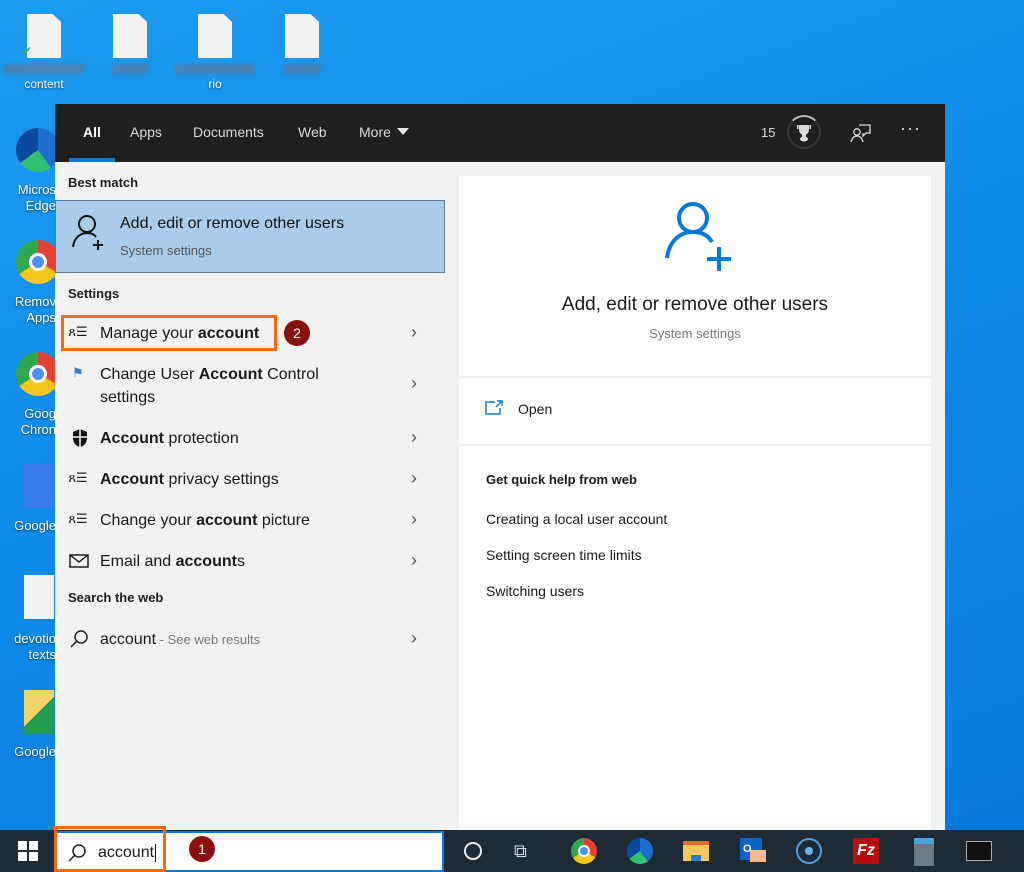 The image size is (1024, 872). What do you see at coordinates (206, 561) in the screenshot?
I see `label-bold: account` at bounding box center [206, 561].